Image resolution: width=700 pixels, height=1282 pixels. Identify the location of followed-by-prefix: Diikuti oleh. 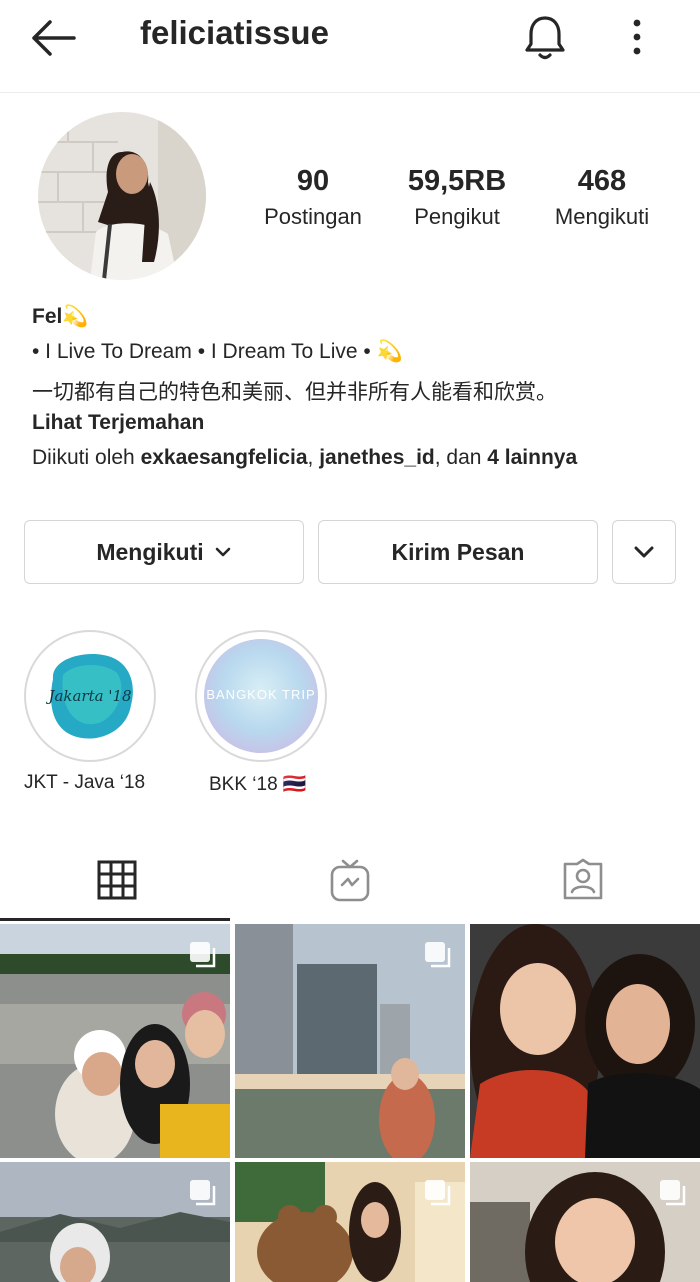
(86, 457).